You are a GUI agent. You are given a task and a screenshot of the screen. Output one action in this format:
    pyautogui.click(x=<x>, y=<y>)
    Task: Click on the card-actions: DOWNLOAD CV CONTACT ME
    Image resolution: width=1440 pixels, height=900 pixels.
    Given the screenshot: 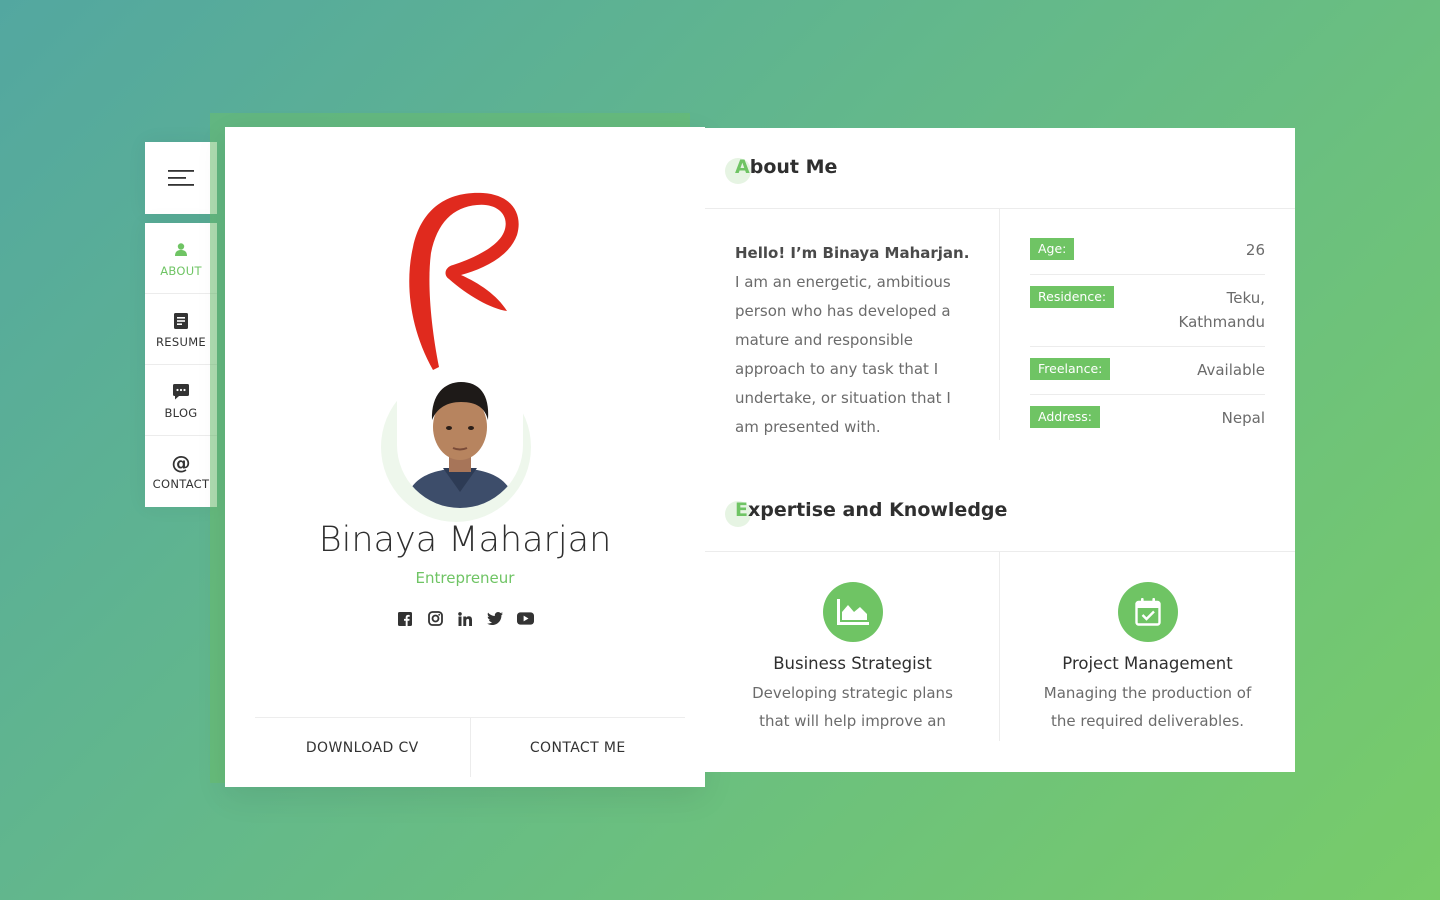 What is the action you would take?
    pyautogui.click(x=470, y=747)
    